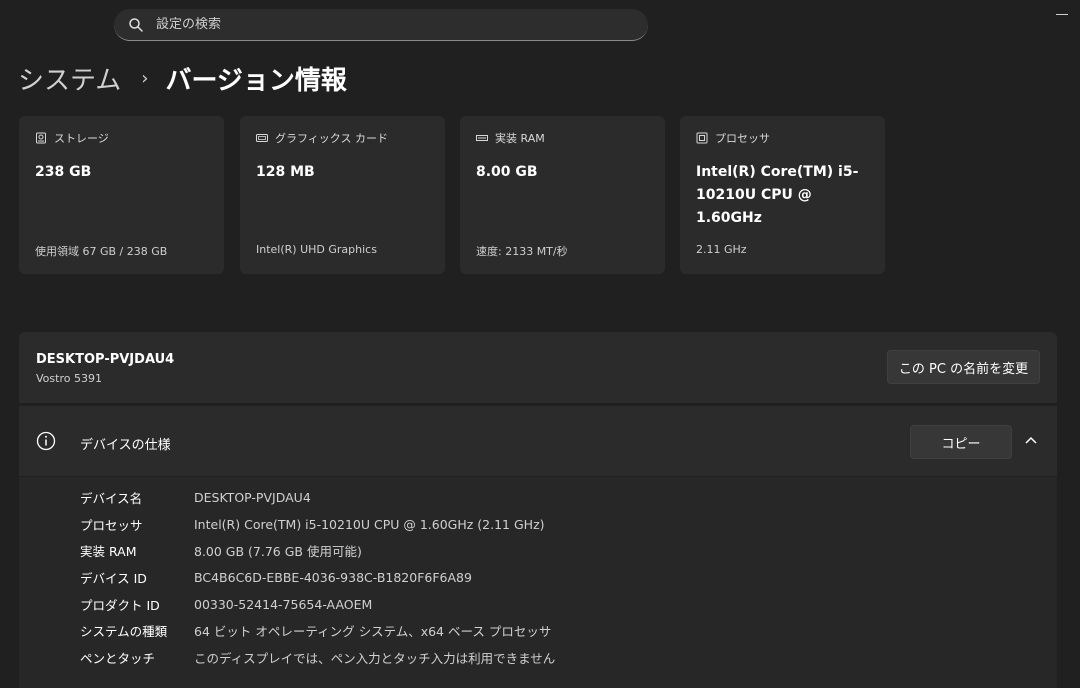 This screenshot has height=688, width=1080. What do you see at coordinates (285, 172) in the screenshot?
I see `graphics-card-value: 128 MB` at bounding box center [285, 172].